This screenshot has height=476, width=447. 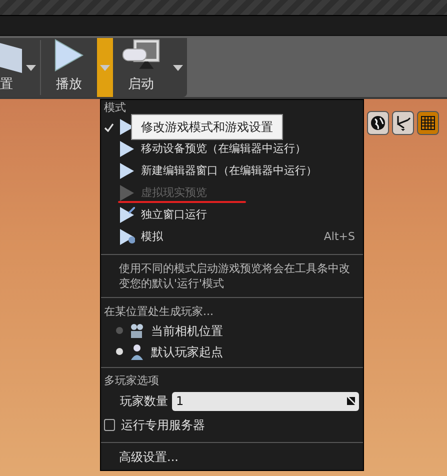 What do you see at coordinates (234, 276) in the screenshot?
I see `description-text: 使用不同的模式启动游戏预览将会在工具条中改变您的默认'运行'模式` at bounding box center [234, 276].